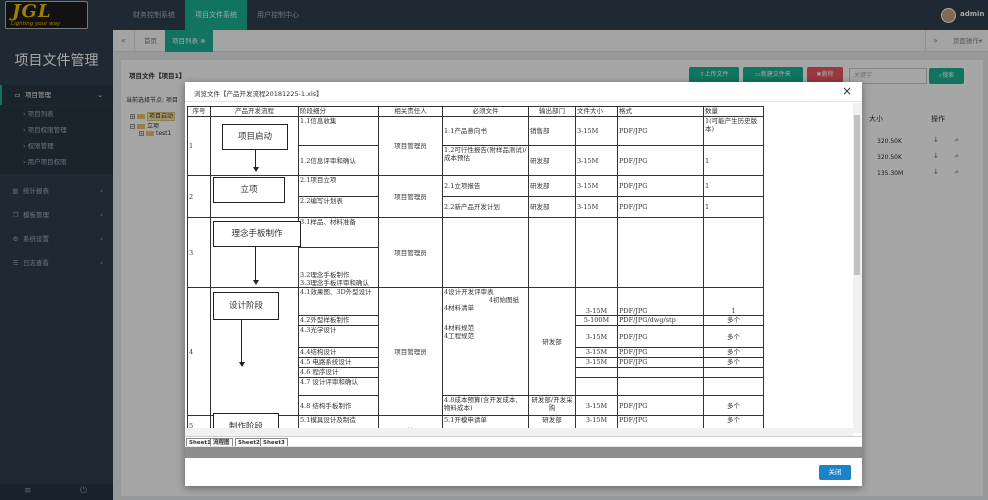 This screenshot has width=988, height=500. I want to click on vertical-scrollbar, so click(857, 268).